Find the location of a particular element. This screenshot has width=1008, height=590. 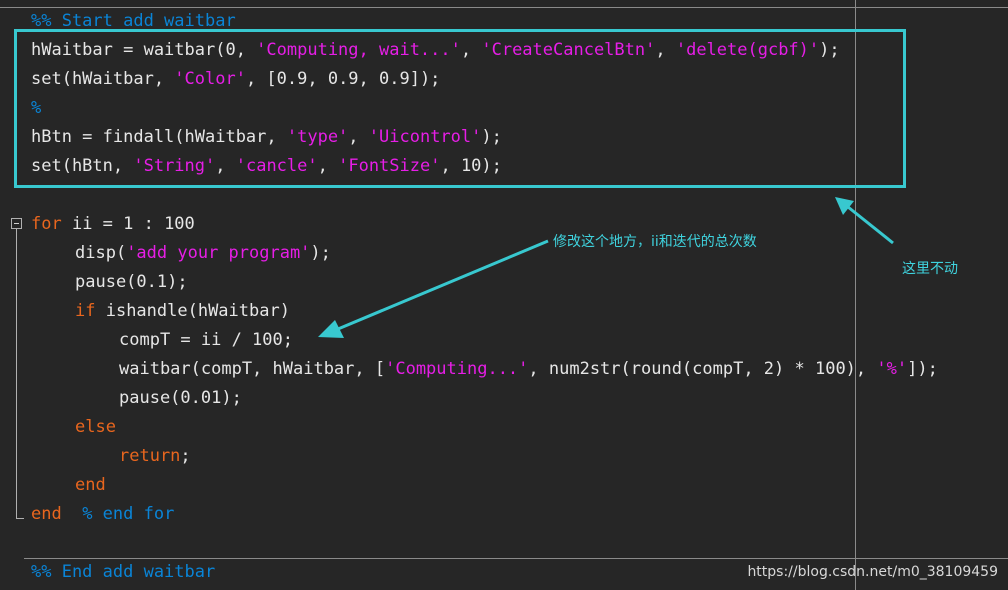

modify-note: 修改这个地方，ii和迭代的总次数 is located at coordinates (655, 242).